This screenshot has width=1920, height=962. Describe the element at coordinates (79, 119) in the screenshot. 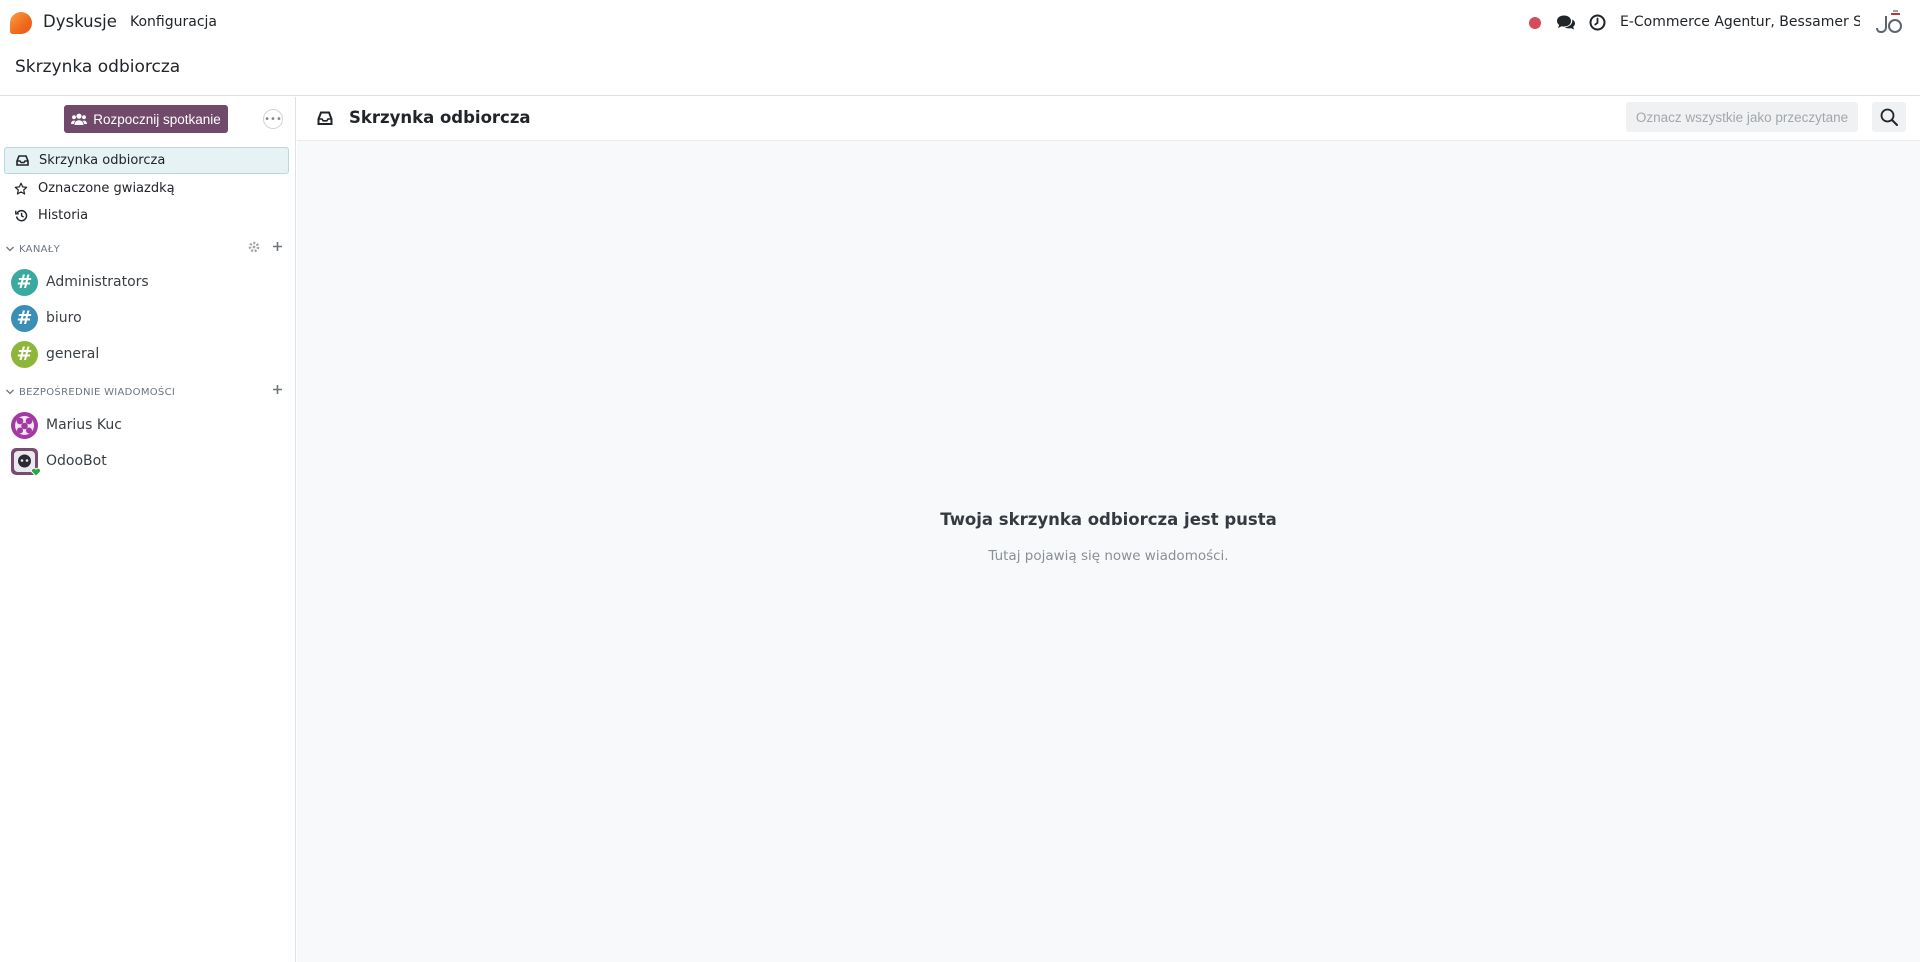

I see `users-icon` at that location.